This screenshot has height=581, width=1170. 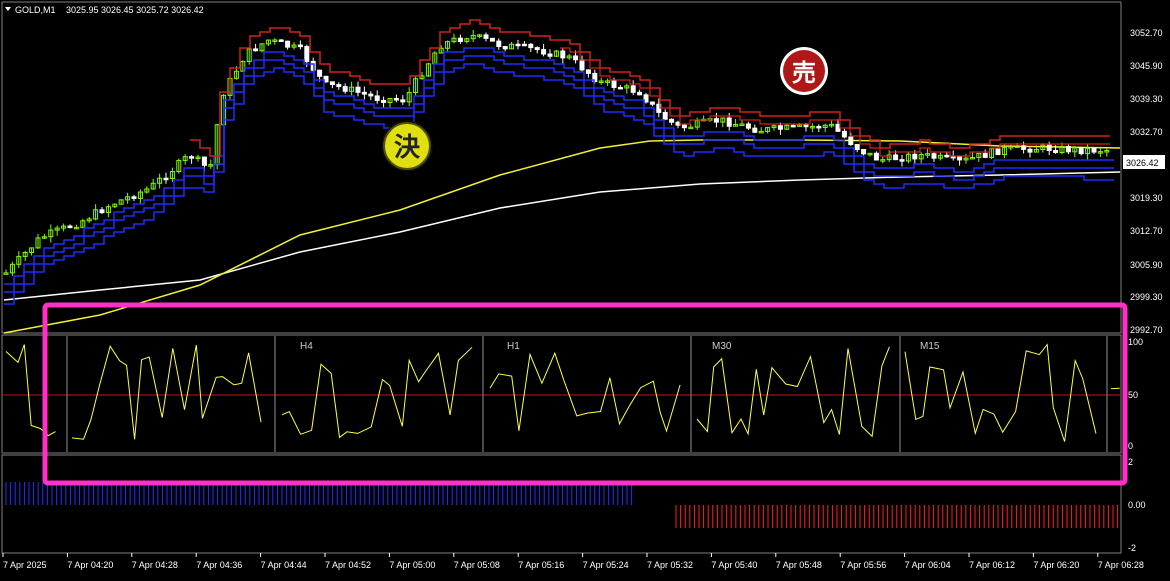 What do you see at coordinates (930, 346) in the screenshot?
I see `timeframe-label-m15: M15` at bounding box center [930, 346].